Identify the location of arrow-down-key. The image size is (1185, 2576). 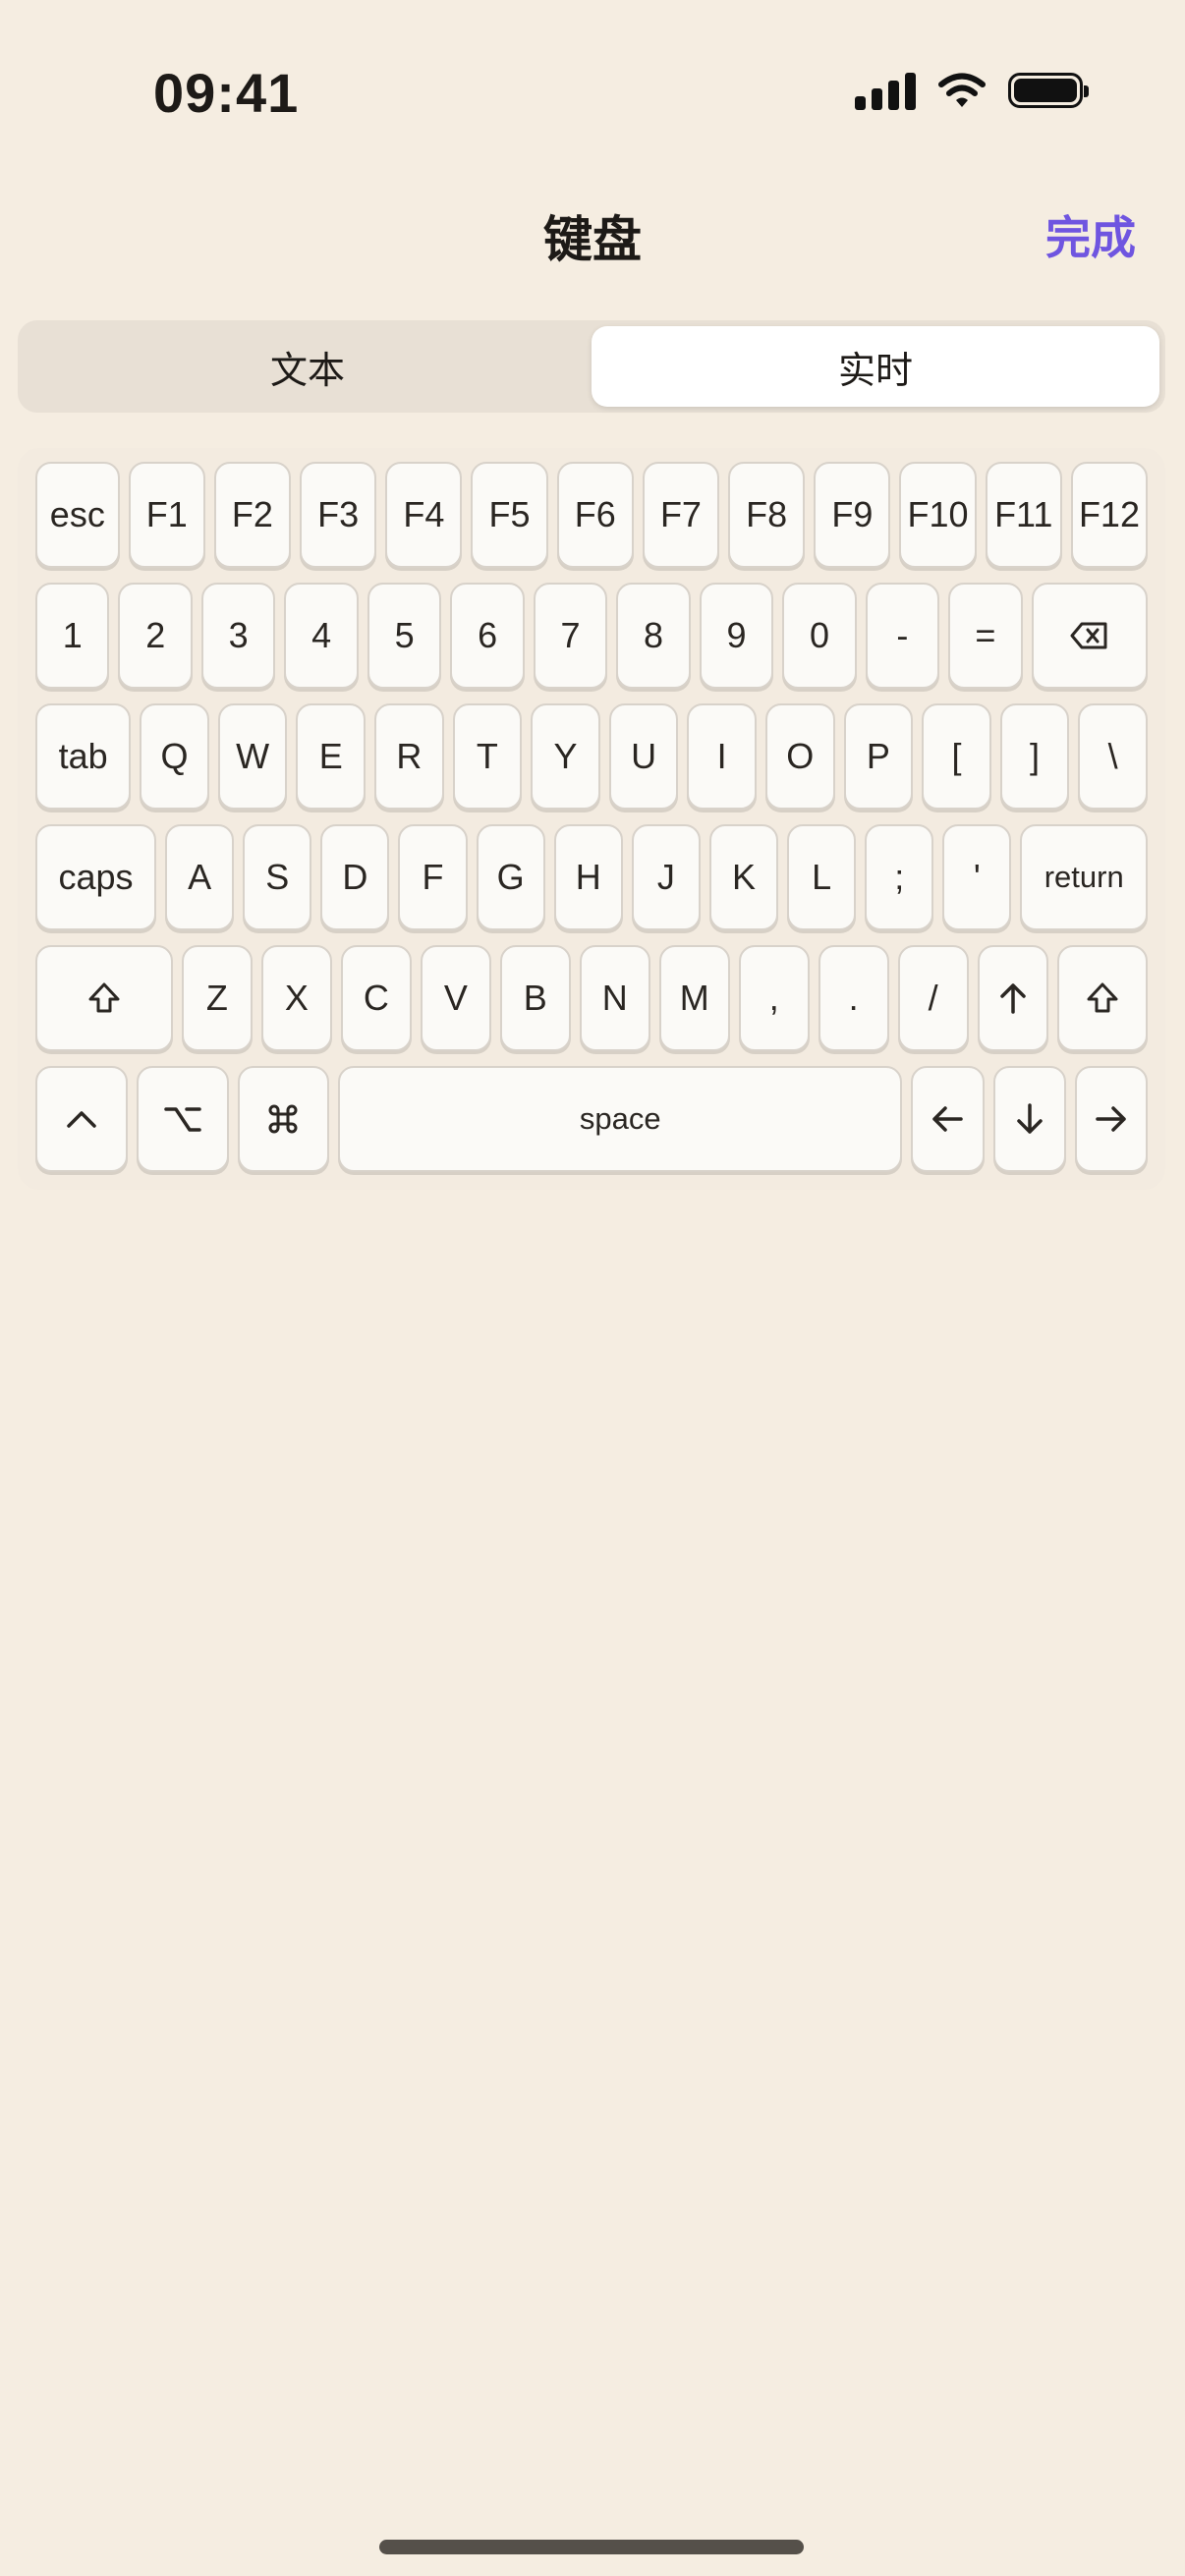
(1029, 1119).